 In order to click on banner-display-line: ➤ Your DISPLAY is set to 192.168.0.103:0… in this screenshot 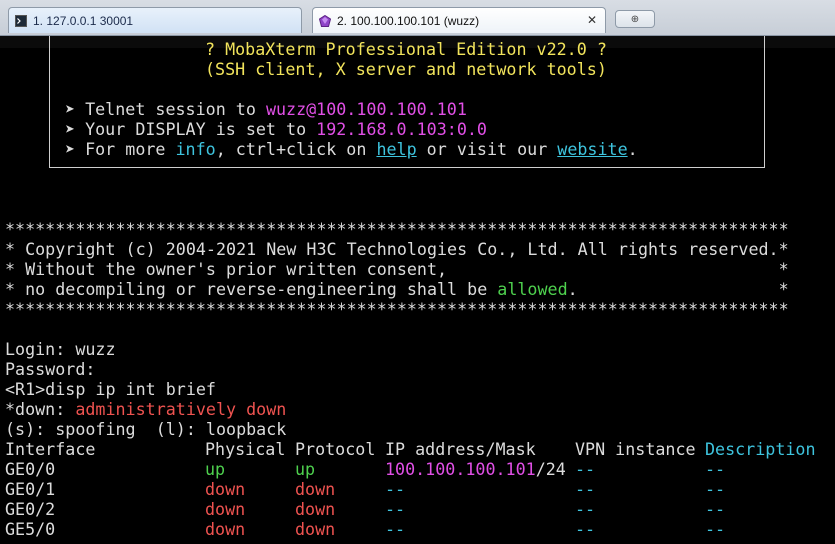, I will do `click(276, 129)`.